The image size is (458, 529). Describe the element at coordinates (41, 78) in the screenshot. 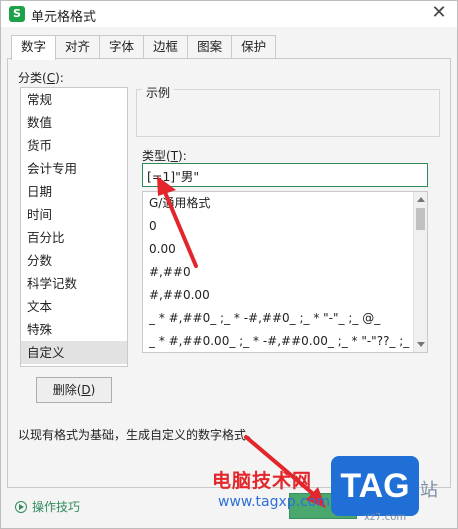

I see `category-label: 分类(C):` at that location.